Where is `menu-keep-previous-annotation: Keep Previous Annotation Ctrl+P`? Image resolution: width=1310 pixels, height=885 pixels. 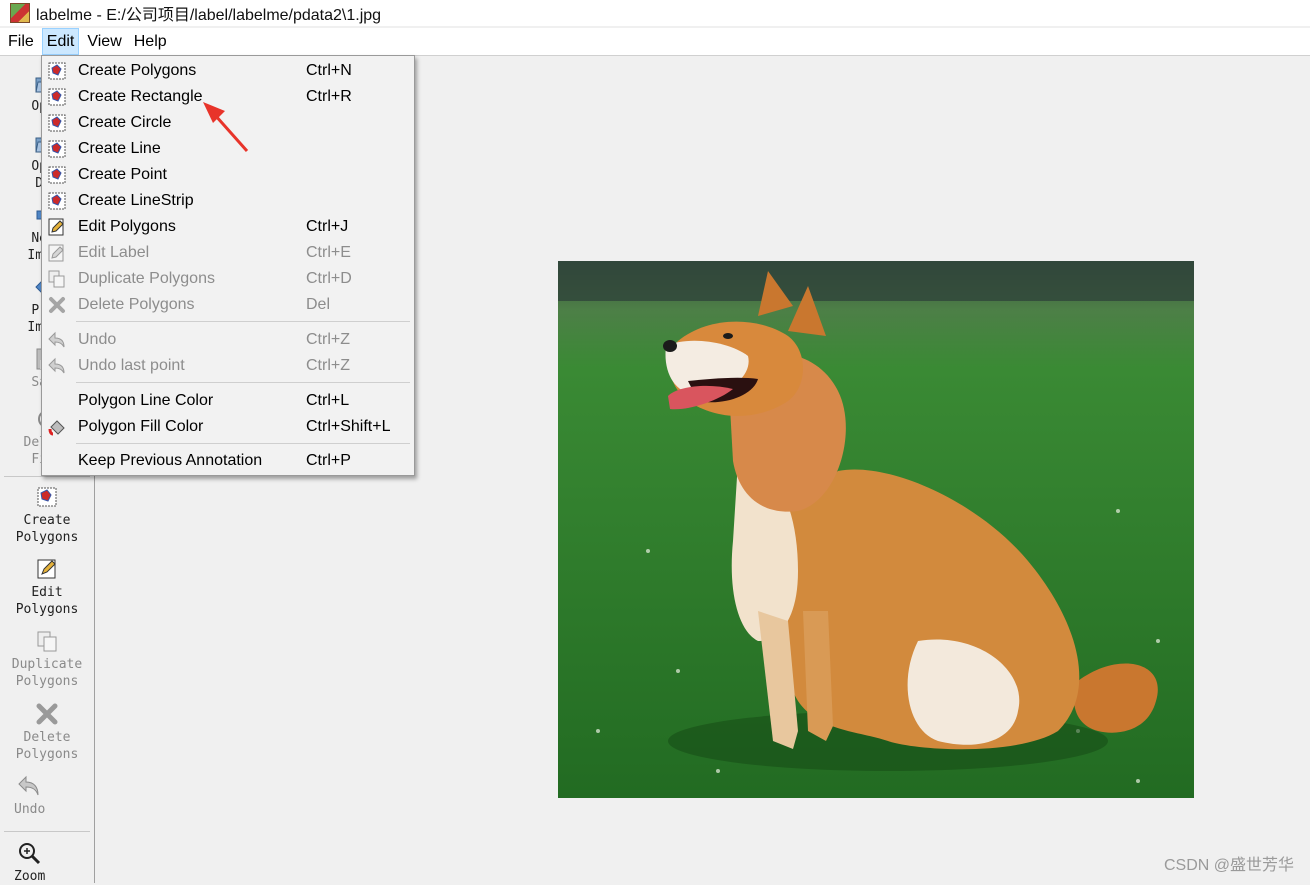
menu-keep-previous-annotation: Keep Previous Annotation Ctrl+P is located at coordinates (228, 461).